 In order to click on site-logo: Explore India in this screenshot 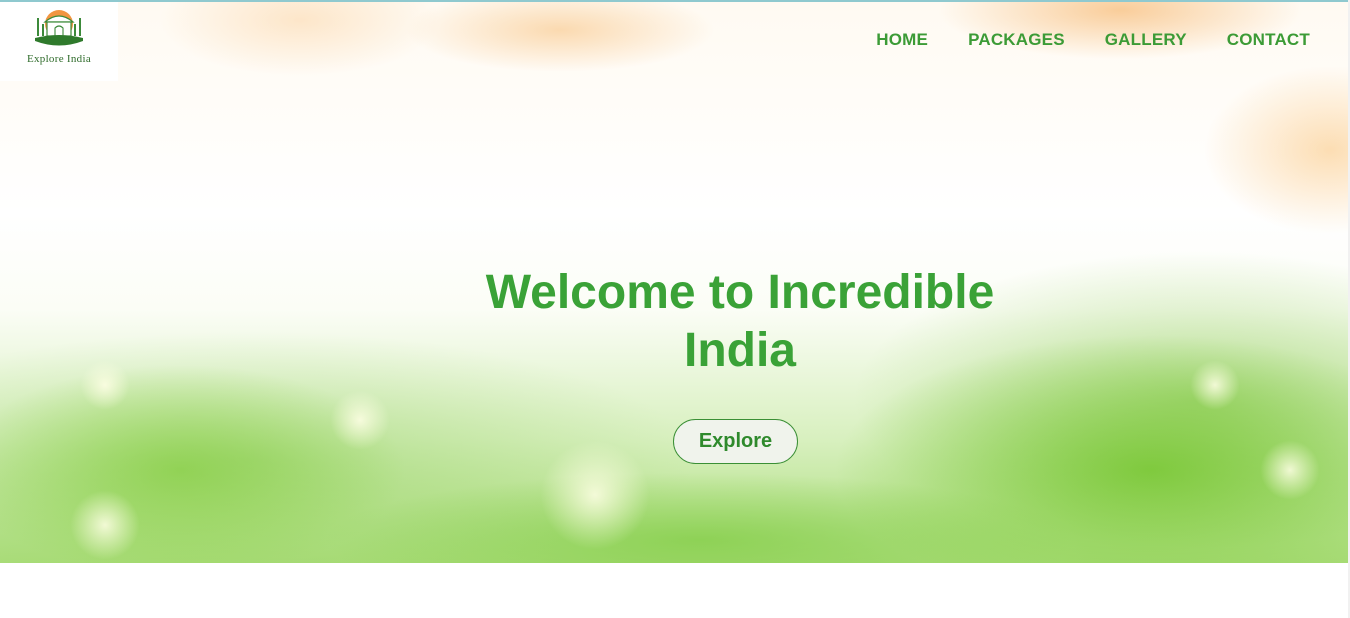, I will do `click(59, 41)`.